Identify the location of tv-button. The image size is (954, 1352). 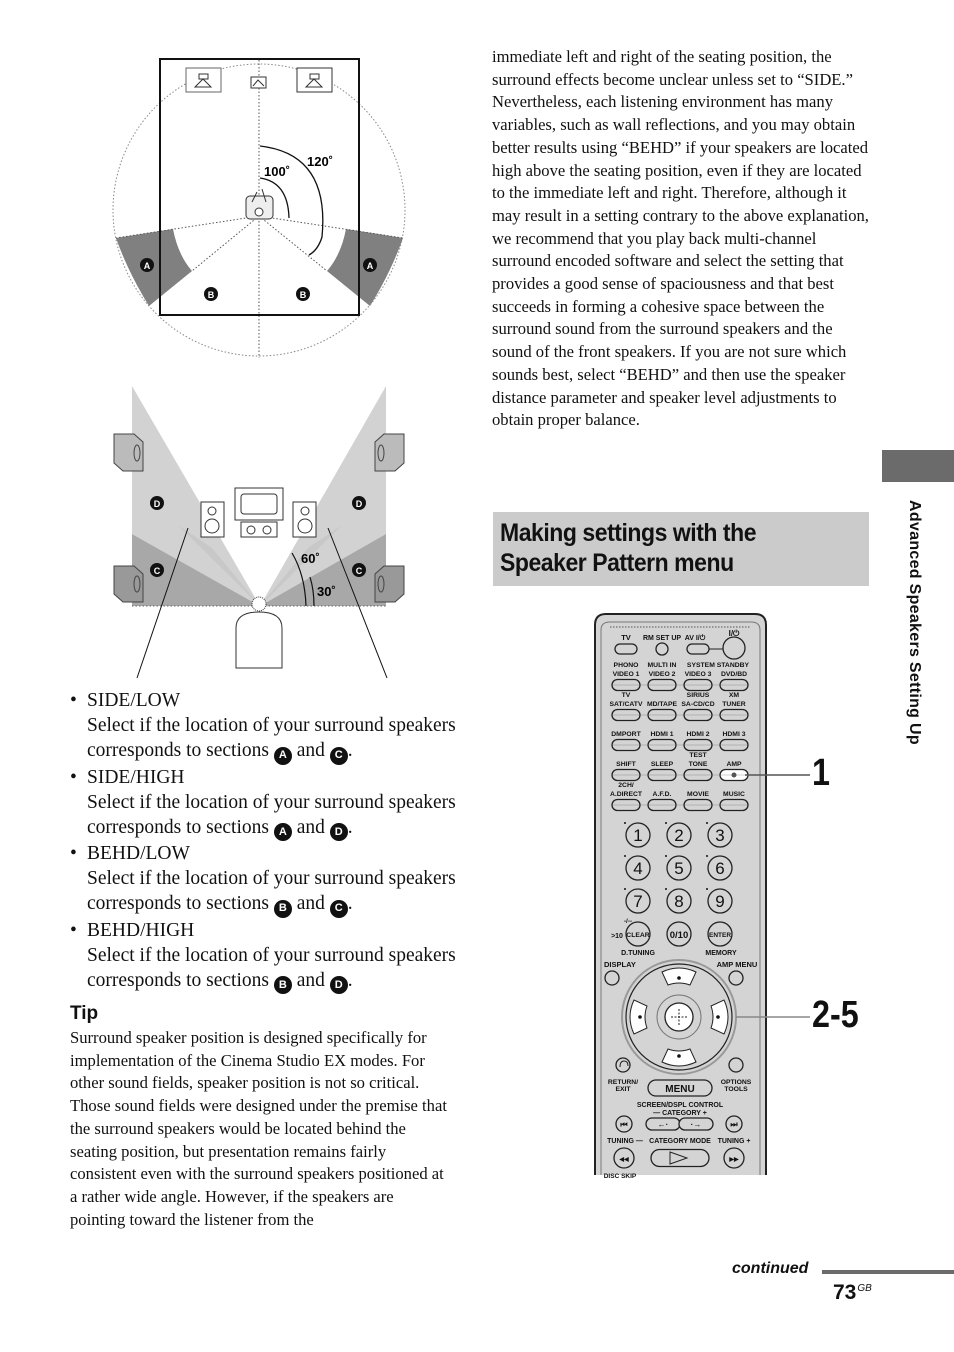
(626, 649).